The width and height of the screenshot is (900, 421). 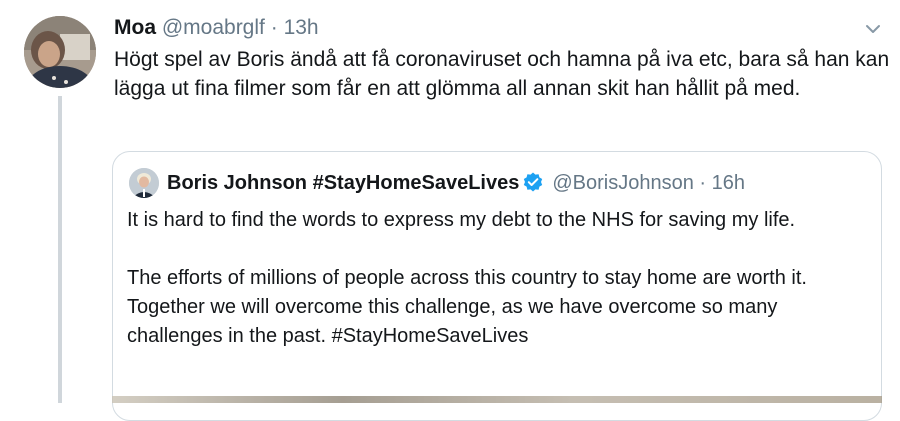 What do you see at coordinates (533, 182) in the screenshot?
I see `verified-badge-icon` at bounding box center [533, 182].